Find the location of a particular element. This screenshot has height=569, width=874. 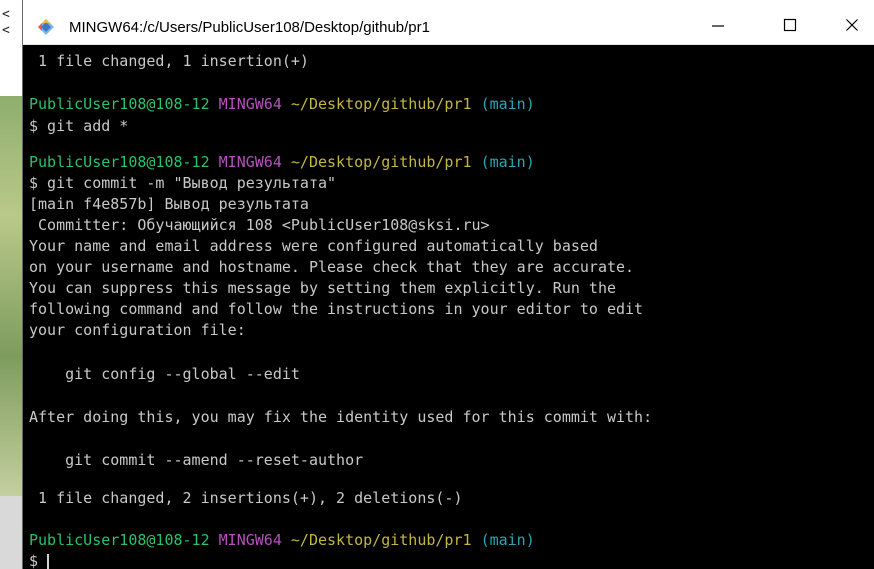

close-button is located at coordinates (851, 25).